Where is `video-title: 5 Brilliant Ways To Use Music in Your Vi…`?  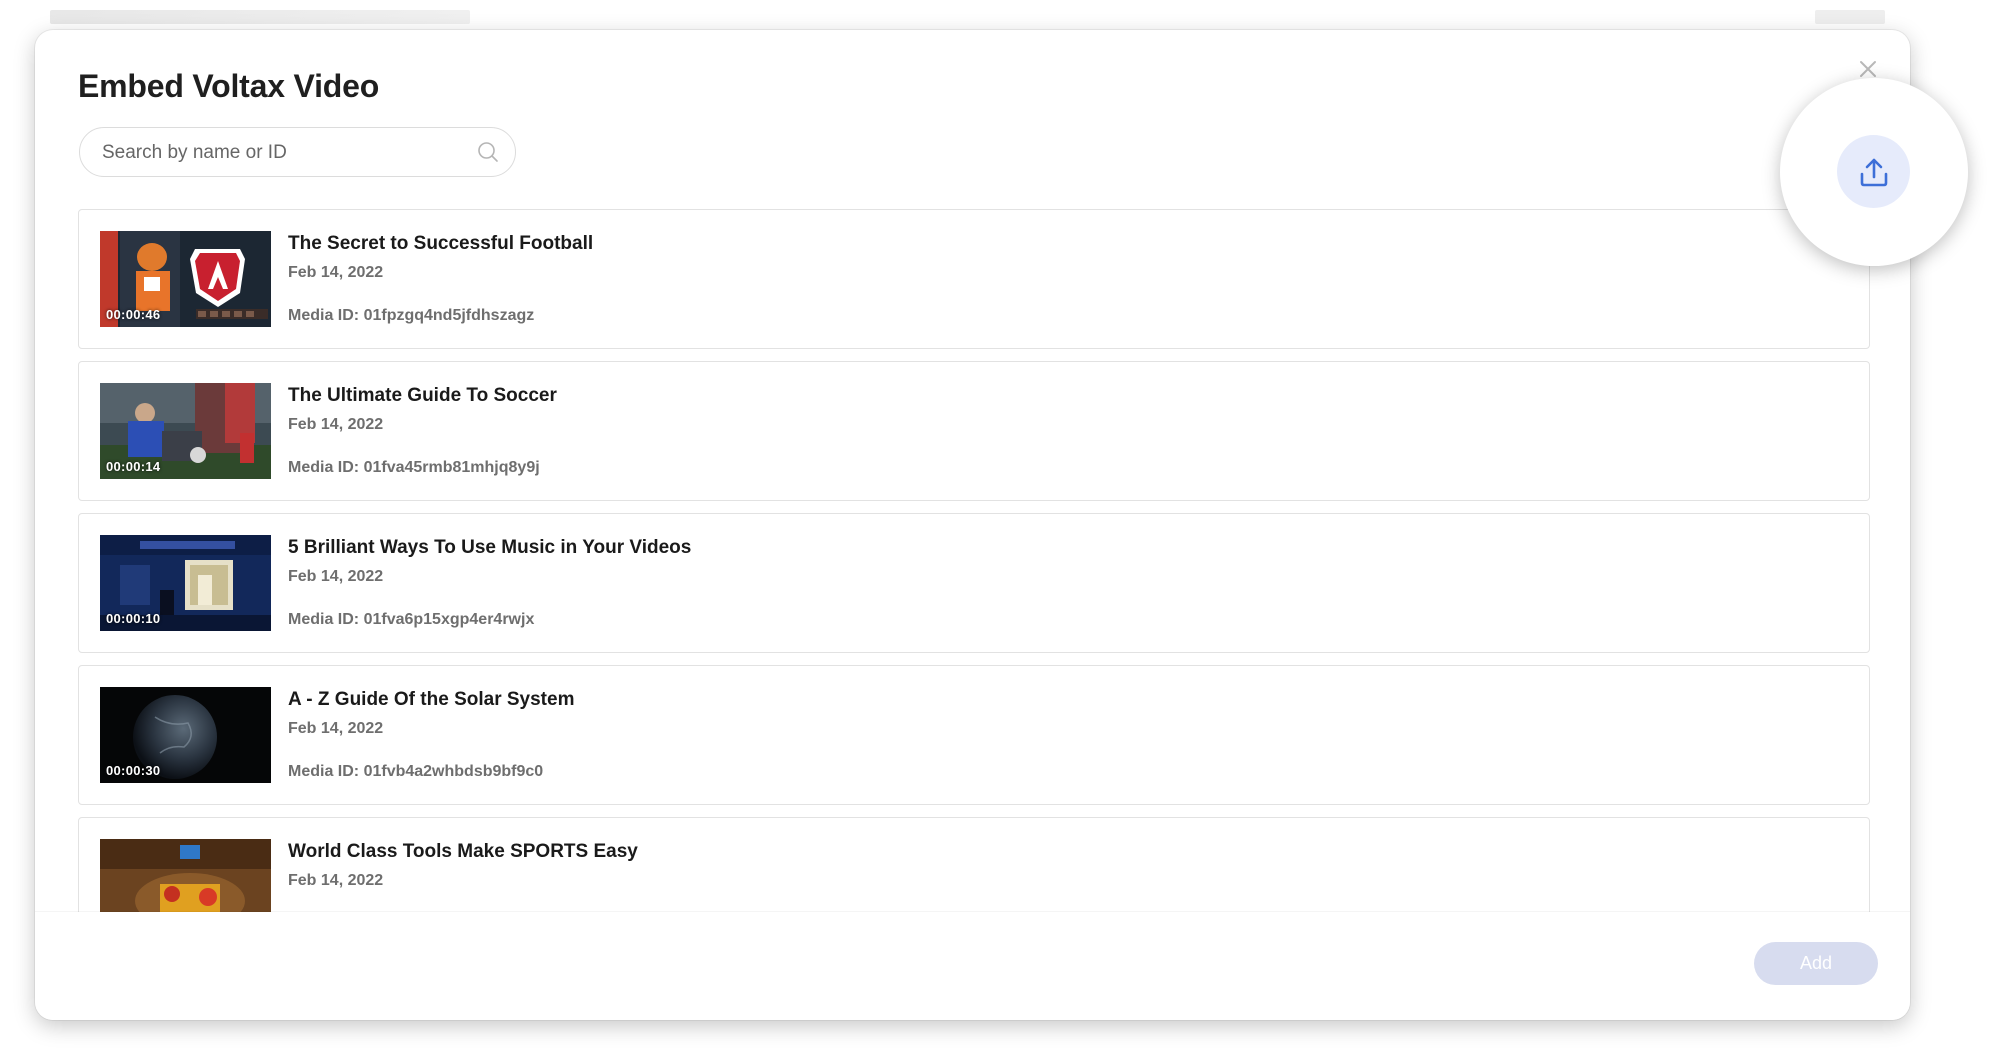 video-title: 5 Brilliant Ways To Use Music in Your Vi… is located at coordinates (490, 547).